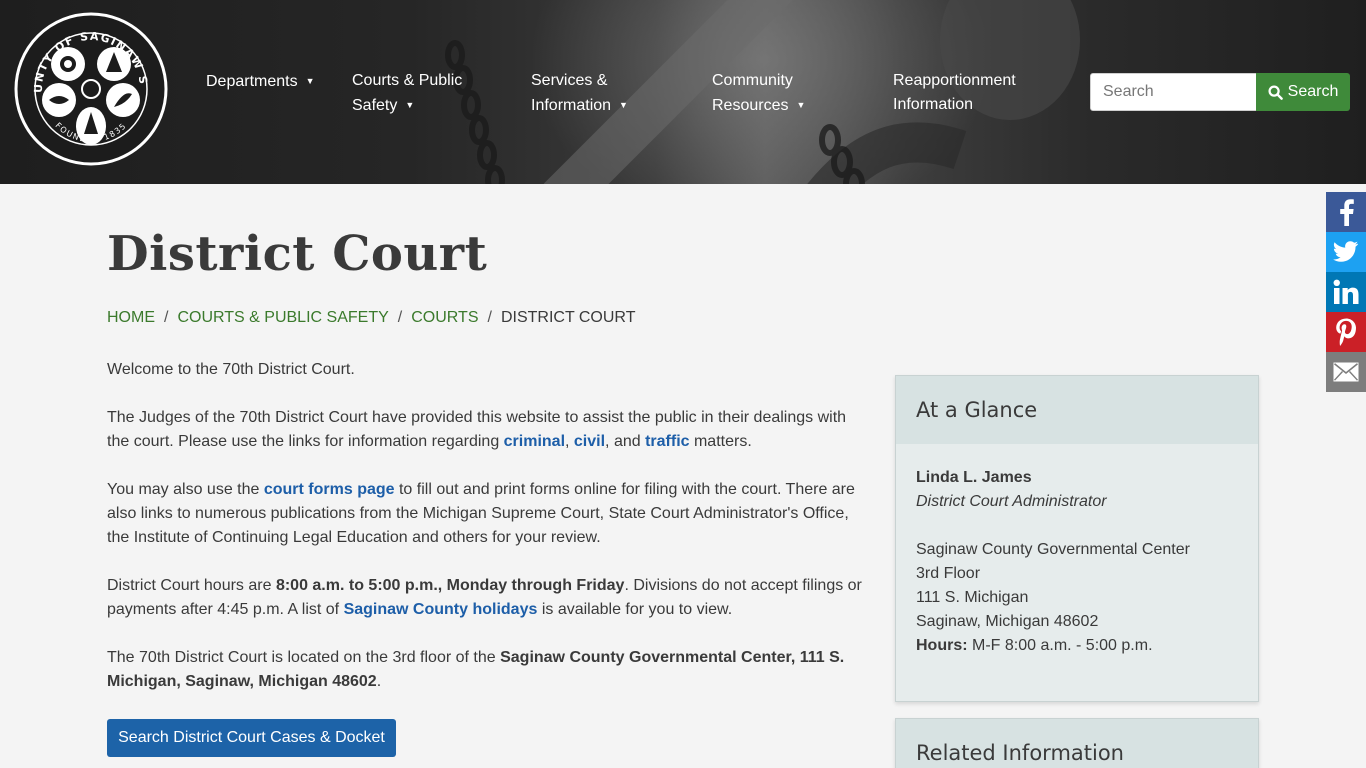  I want to click on hours-value: M-F 8:00 a.m. - 5:00 p.m., so click(1060, 645).